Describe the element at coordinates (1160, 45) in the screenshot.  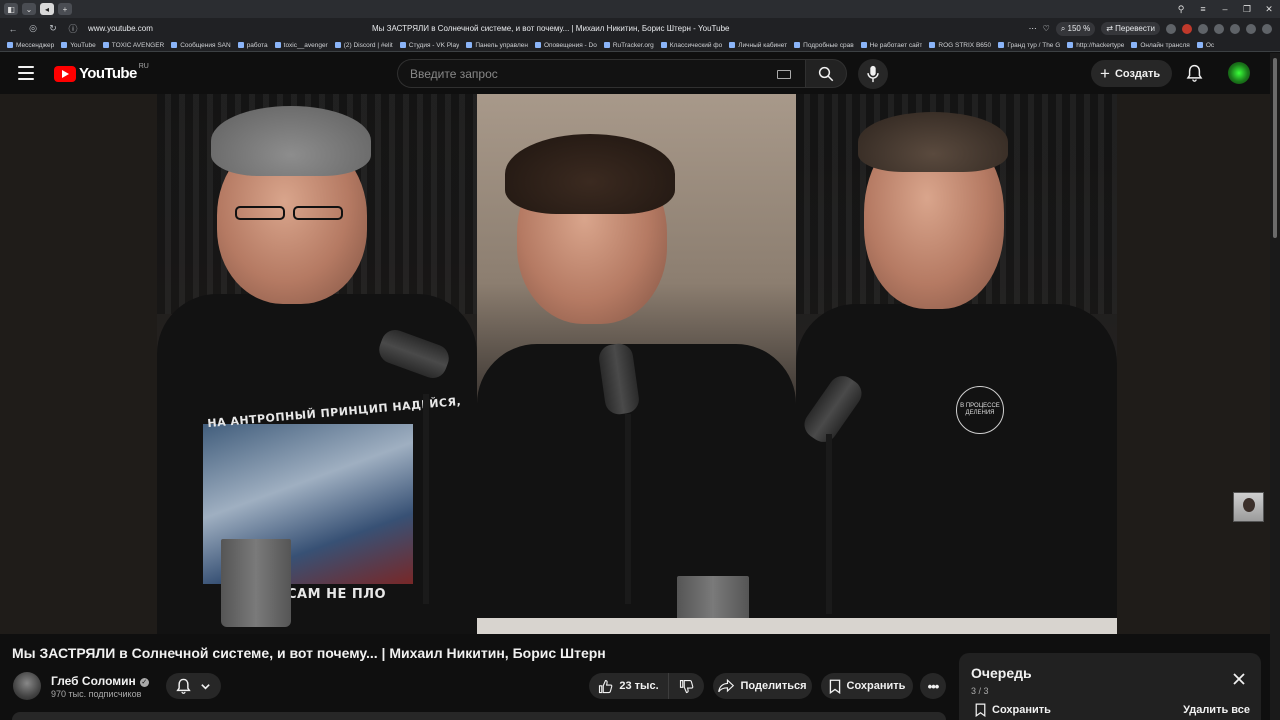
I see `bookmark-item: Онлайн трансля` at that location.